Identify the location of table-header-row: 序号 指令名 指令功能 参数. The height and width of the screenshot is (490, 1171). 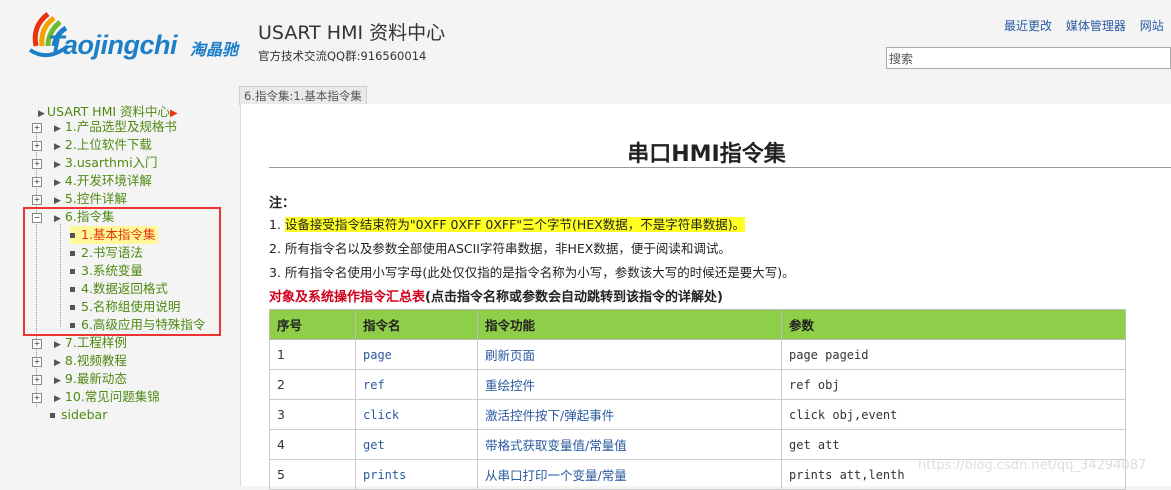
(697, 324).